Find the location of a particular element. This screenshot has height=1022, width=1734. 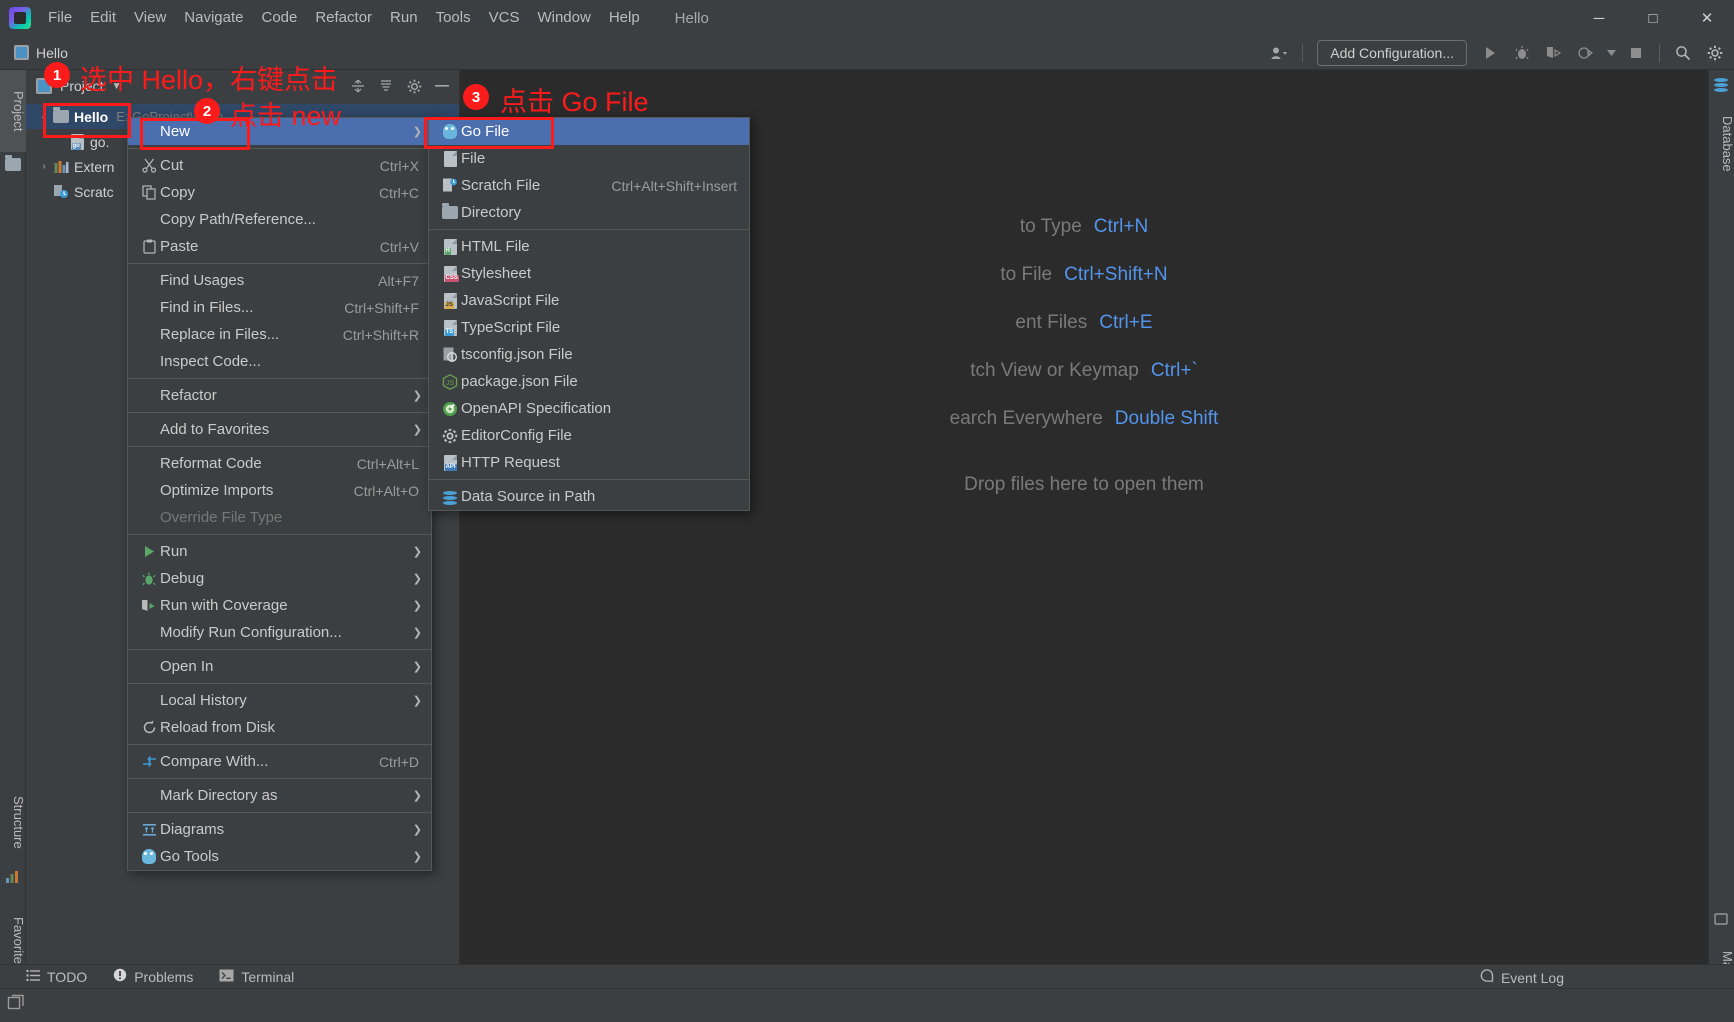

run-icon is located at coordinates (1490, 53).